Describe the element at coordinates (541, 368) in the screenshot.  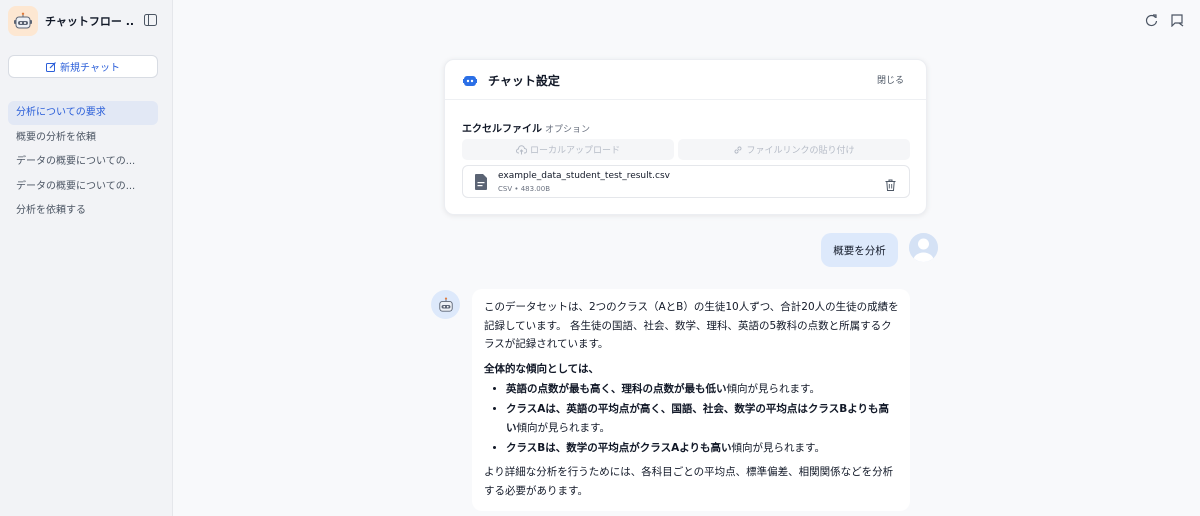
I see `bot-heading: 全体的な傾向としては、` at that location.